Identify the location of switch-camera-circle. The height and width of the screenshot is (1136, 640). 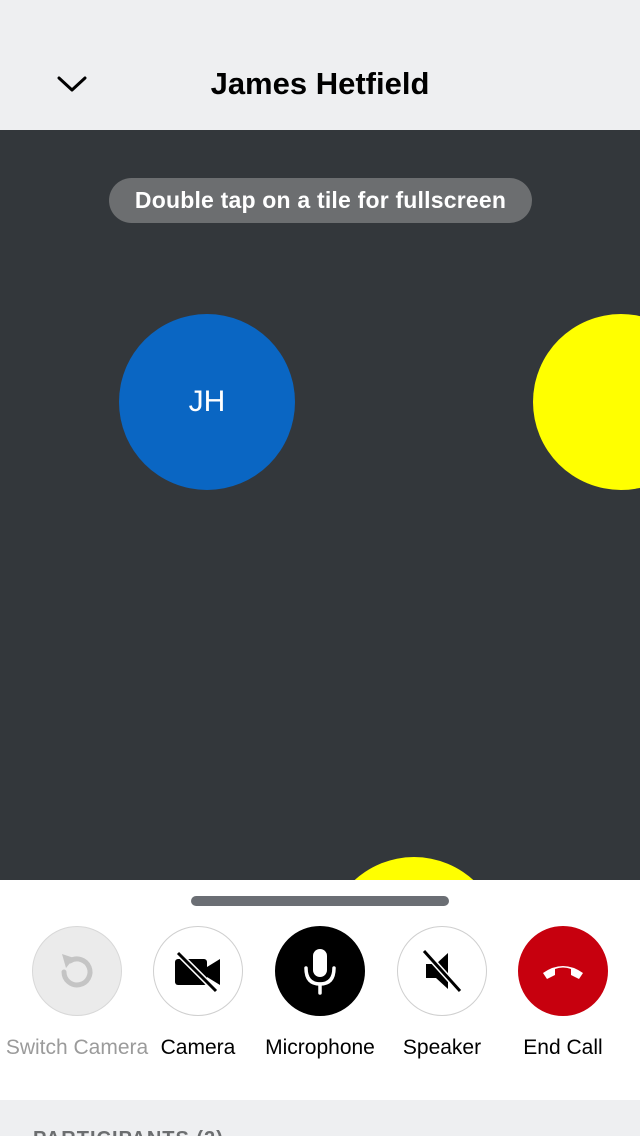
(77, 971).